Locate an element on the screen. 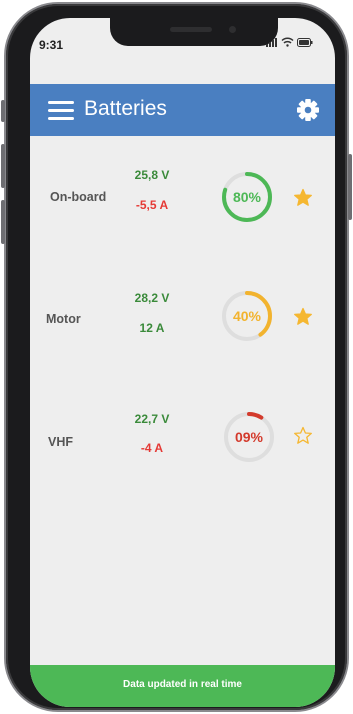 This screenshot has height=714, width=353. battery-icon is located at coordinates (305, 42).